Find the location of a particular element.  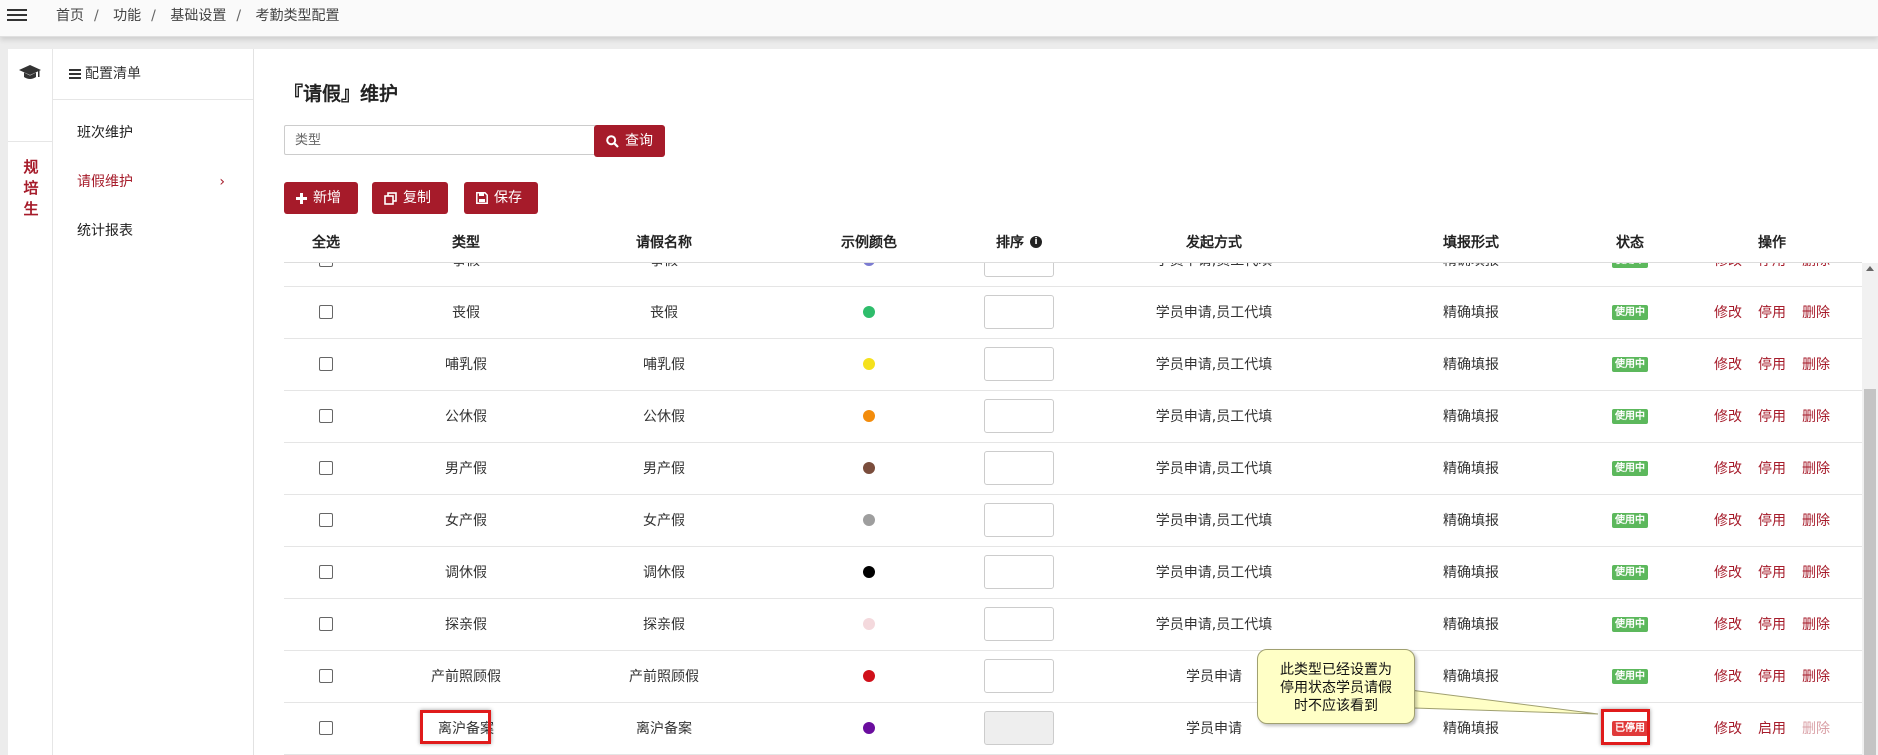

query-button: 查询 is located at coordinates (629, 141).